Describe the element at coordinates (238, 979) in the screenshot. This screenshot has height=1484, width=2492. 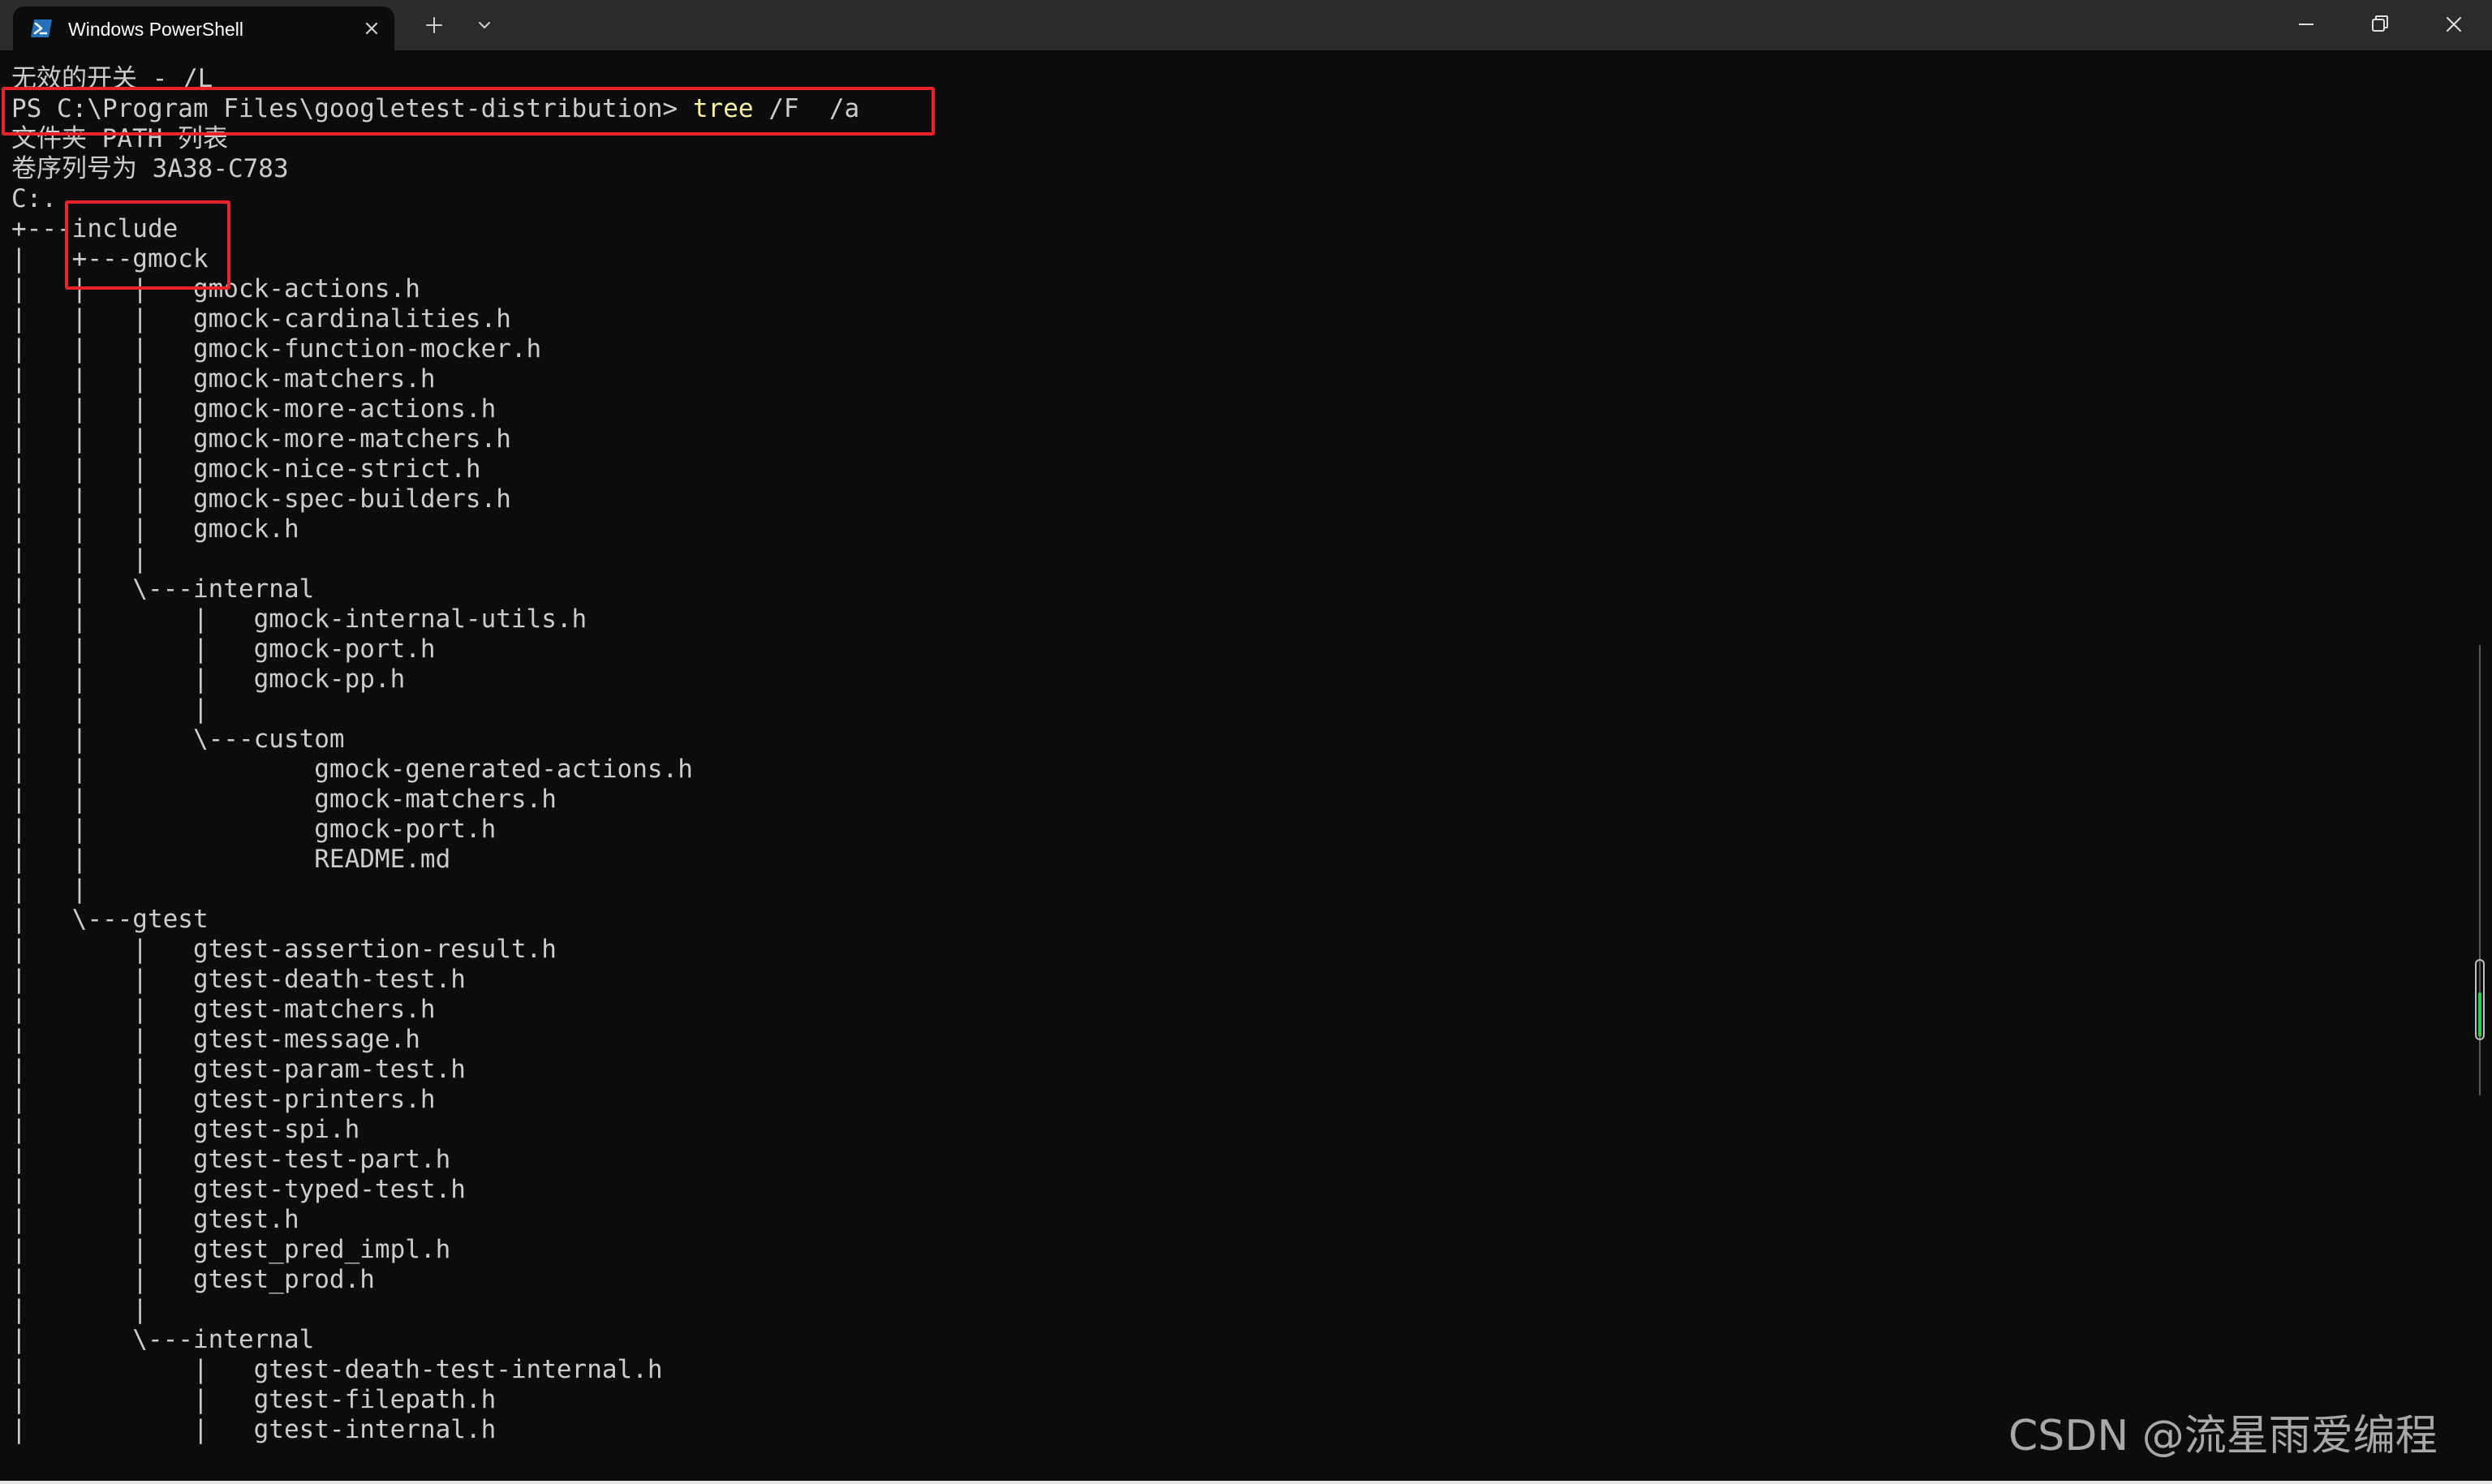
I see `terminal-line: | | gtest-death-test.h` at that location.